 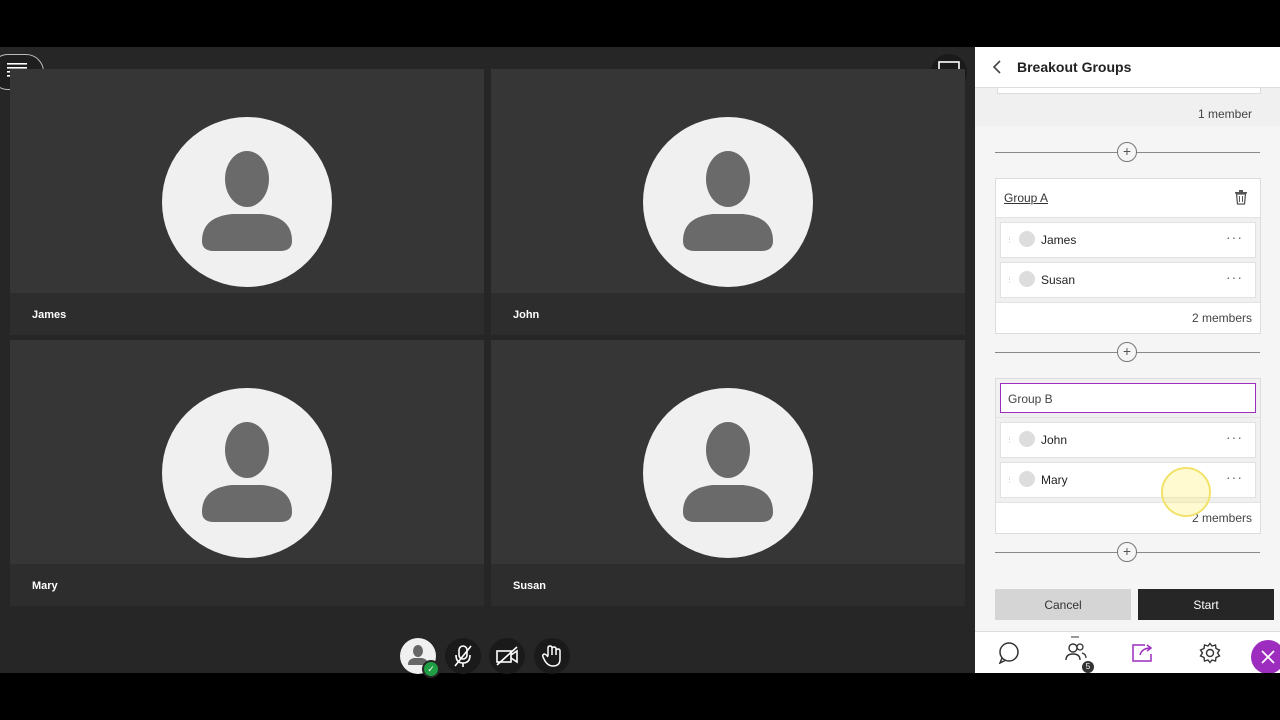 What do you see at coordinates (1128, 440) in the screenshot?
I see `group-member-row: ⋮ John ···` at bounding box center [1128, 440].